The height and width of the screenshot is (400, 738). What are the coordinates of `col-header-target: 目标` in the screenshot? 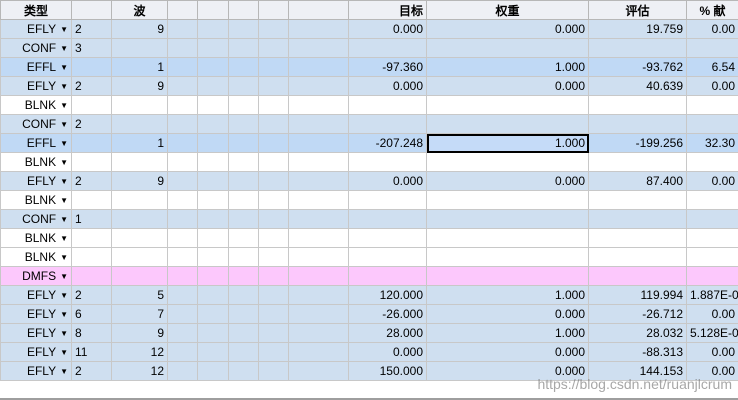 It's located at (387, 10).